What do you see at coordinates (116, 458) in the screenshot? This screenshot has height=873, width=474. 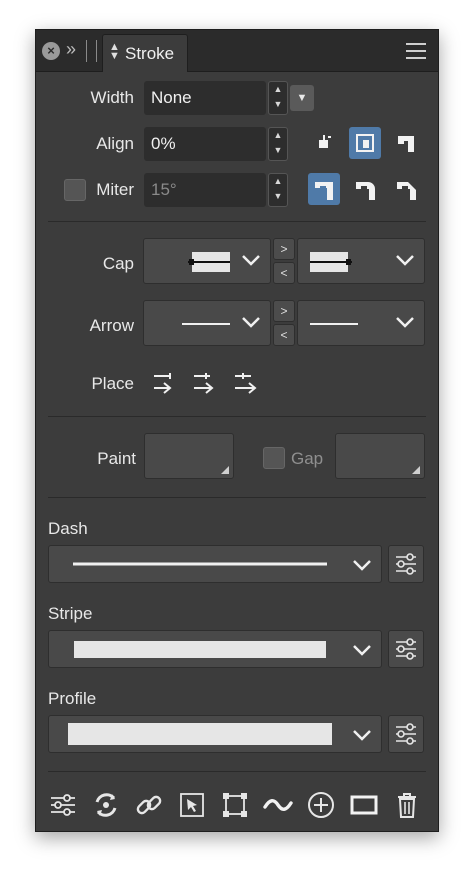 I see `paint-label: Paint` at bounding box center [116, 458].